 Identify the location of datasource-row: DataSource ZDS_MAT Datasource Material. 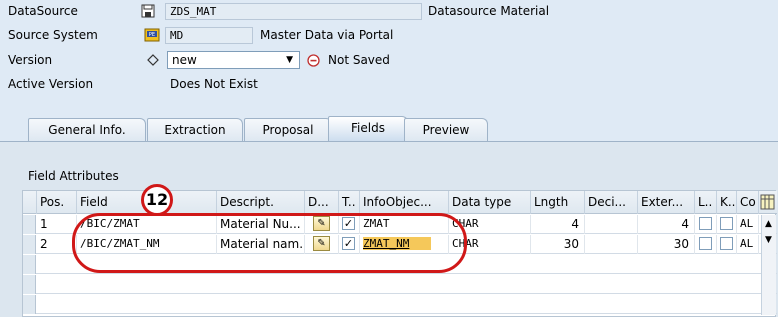
(389, 11).